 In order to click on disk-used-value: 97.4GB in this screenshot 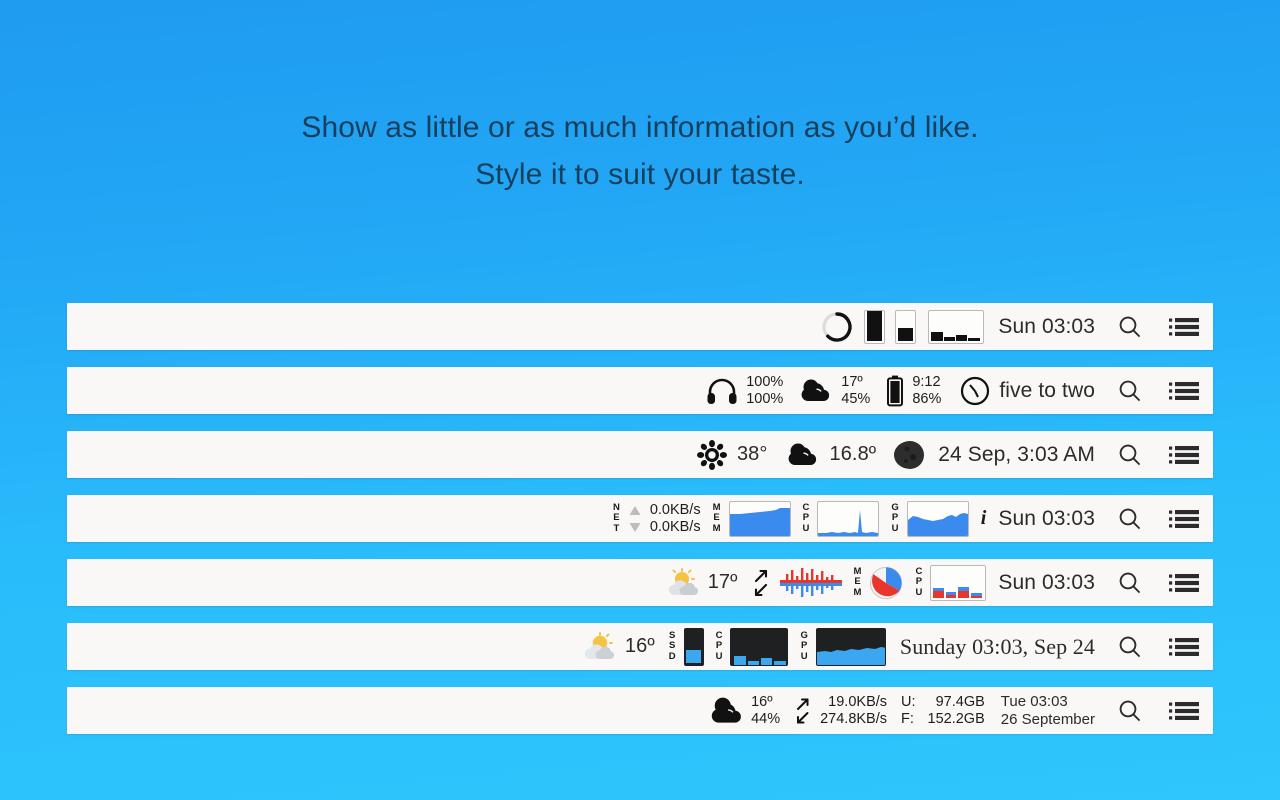, I will do `click(960, 701)`.